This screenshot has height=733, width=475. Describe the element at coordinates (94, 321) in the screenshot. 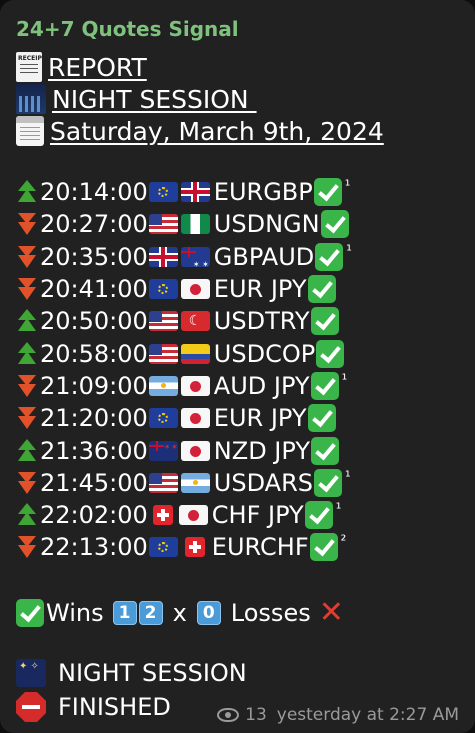

I see `signal-time: 20:50:00` at that location.